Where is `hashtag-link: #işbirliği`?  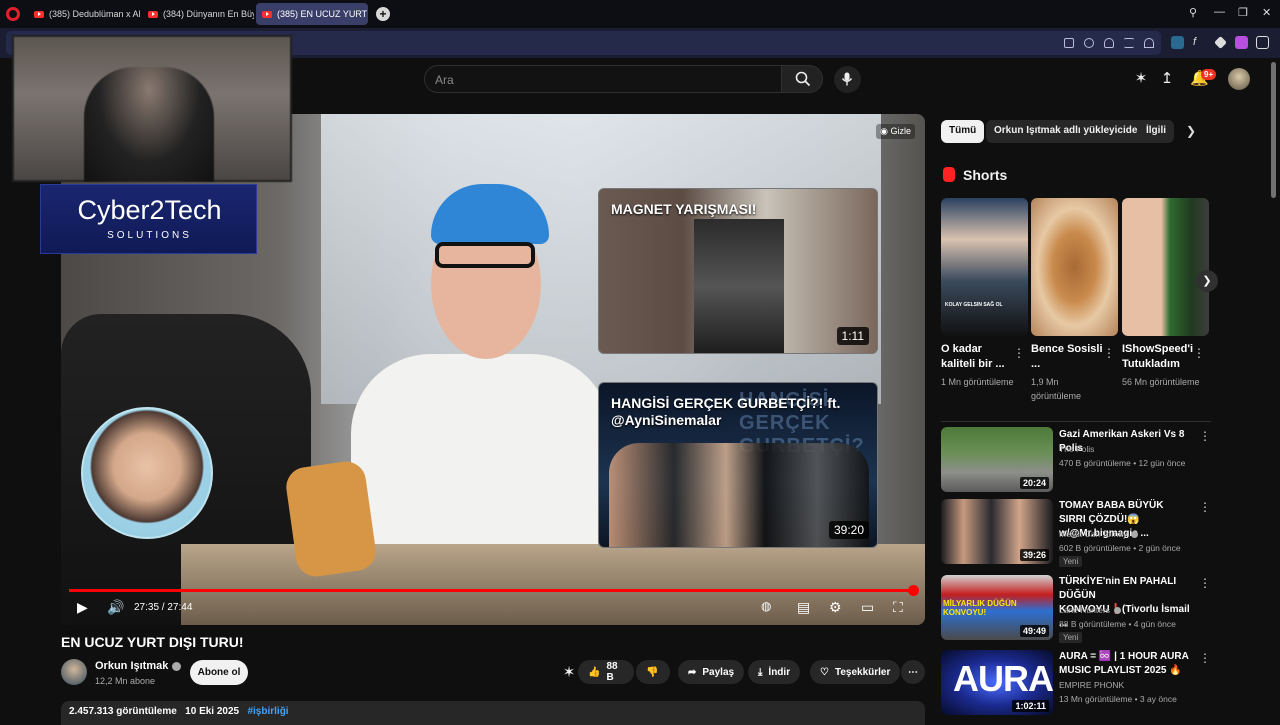 hashtag-link: #işbirliği is located at coordinates (267, 711).